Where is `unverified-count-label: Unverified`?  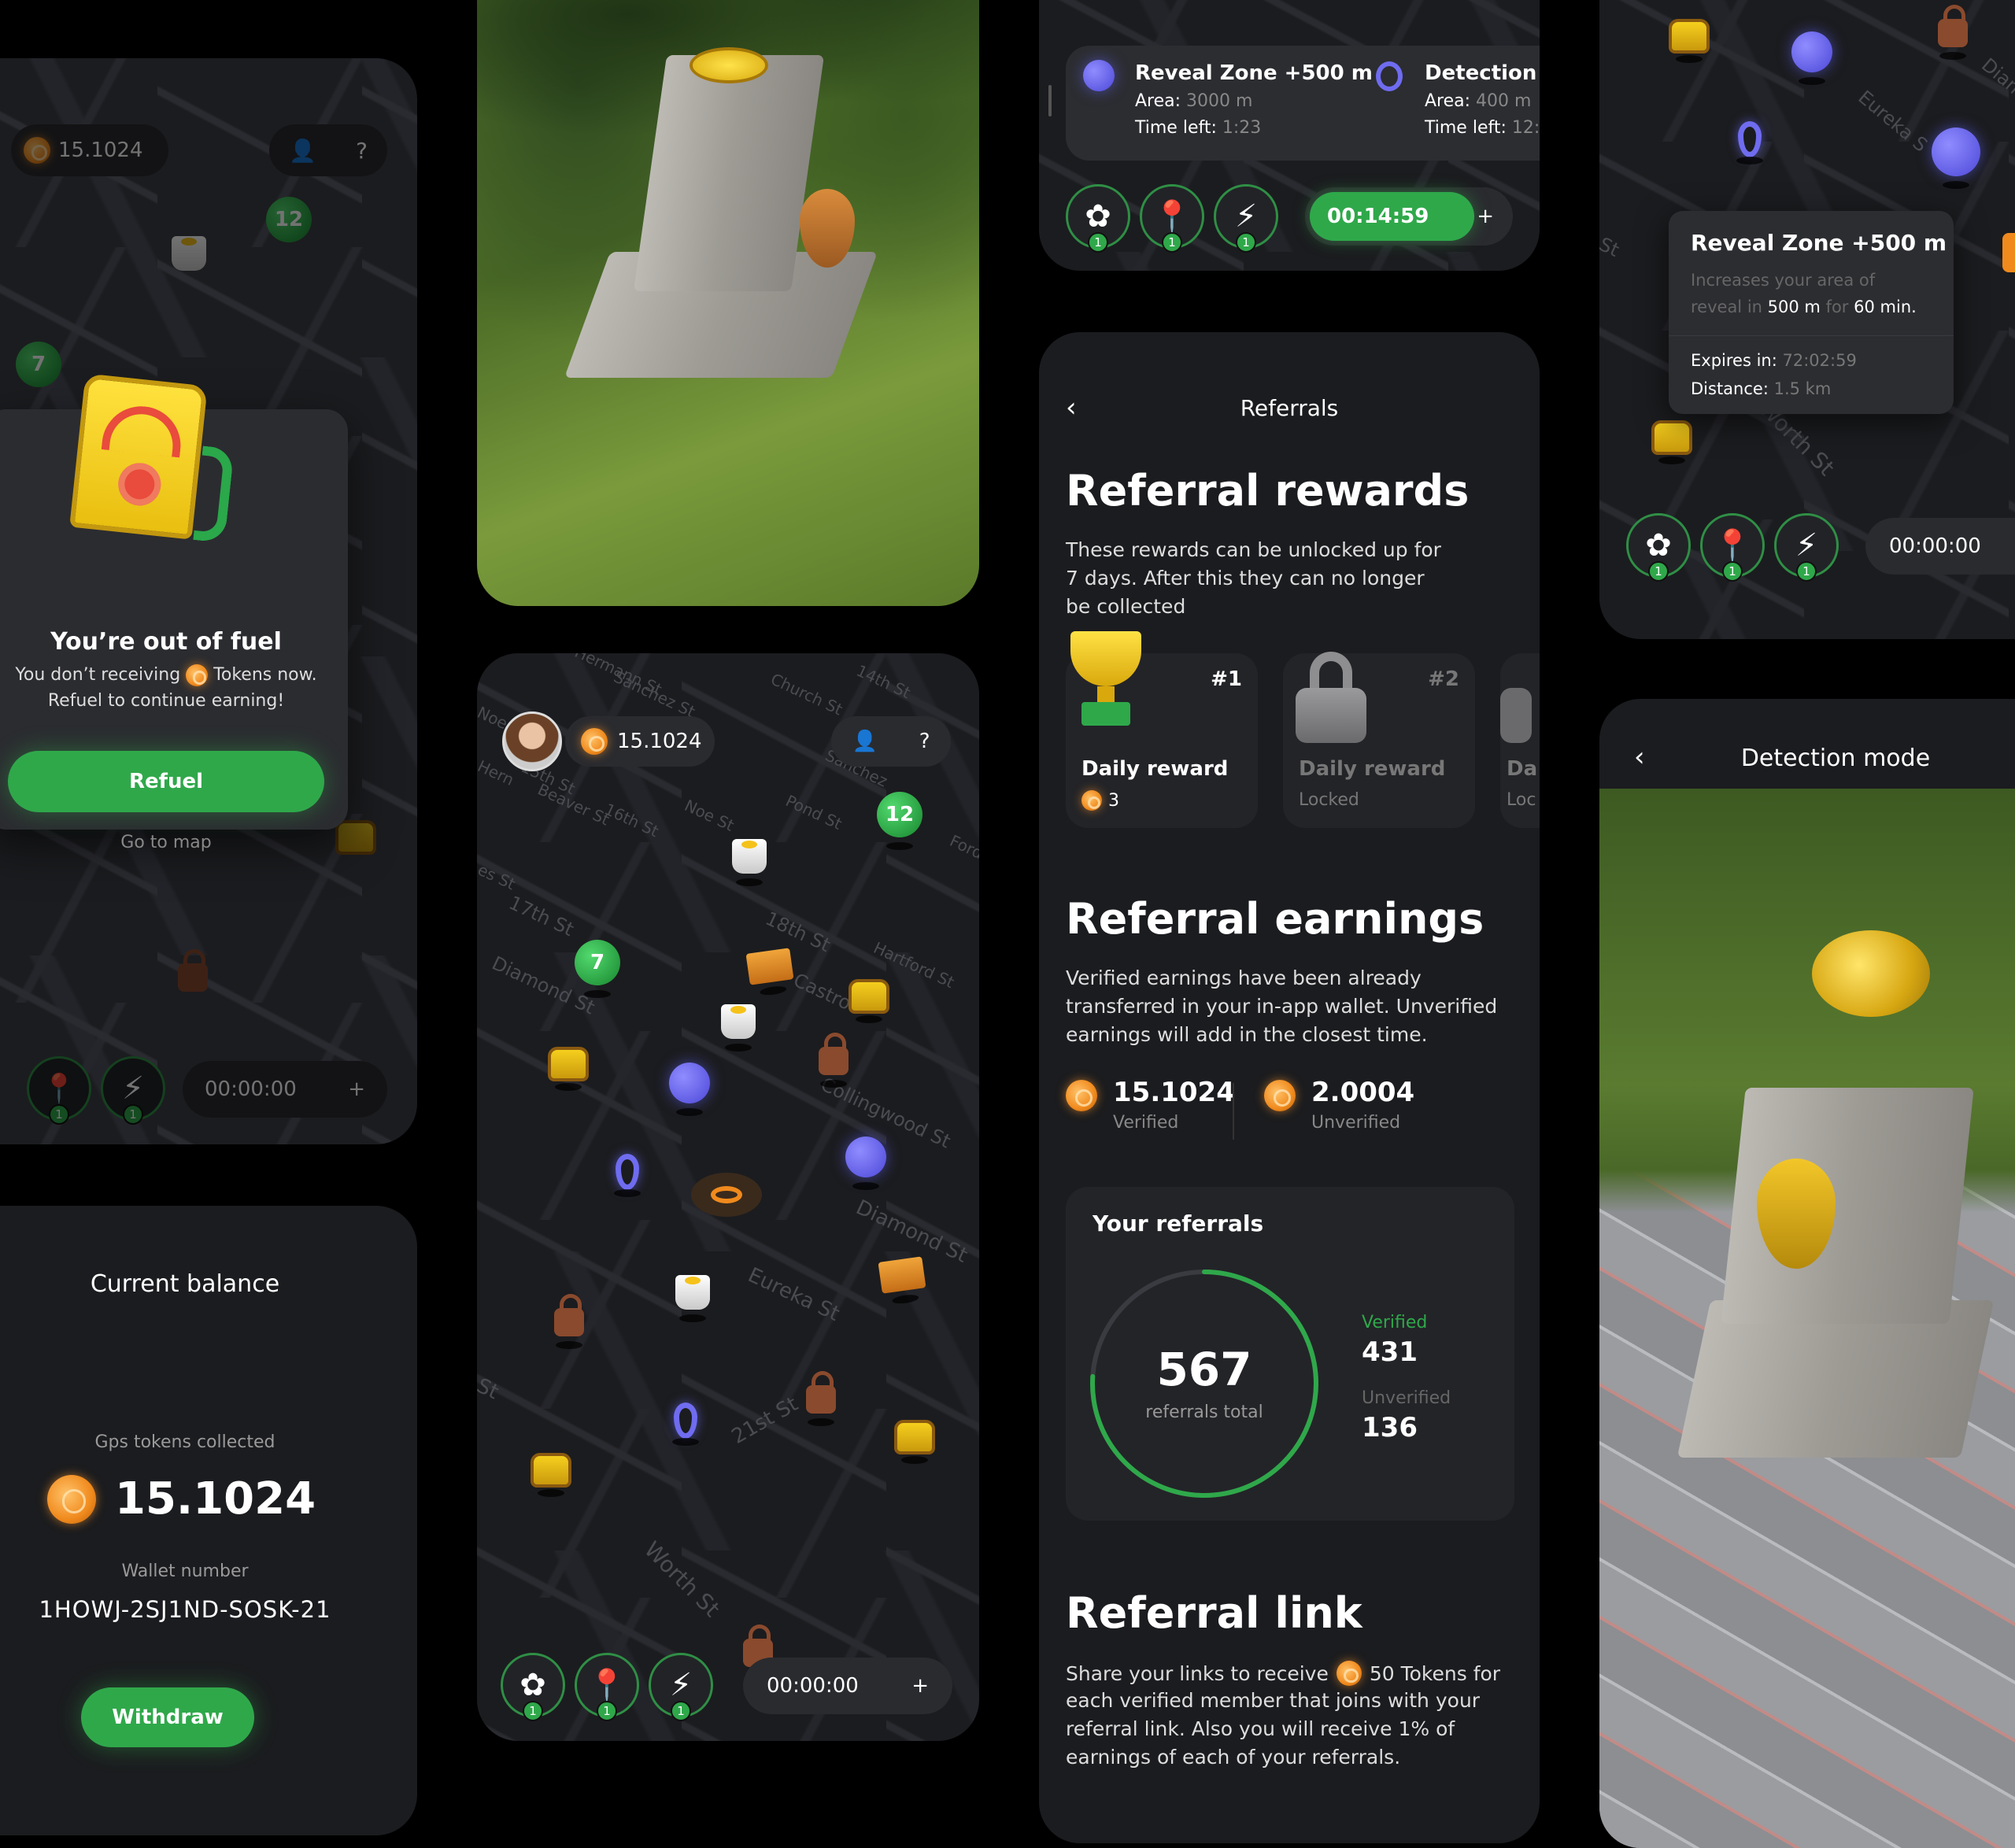
unverified-count-label: Unverified is located at coordinates (1406, 1398).